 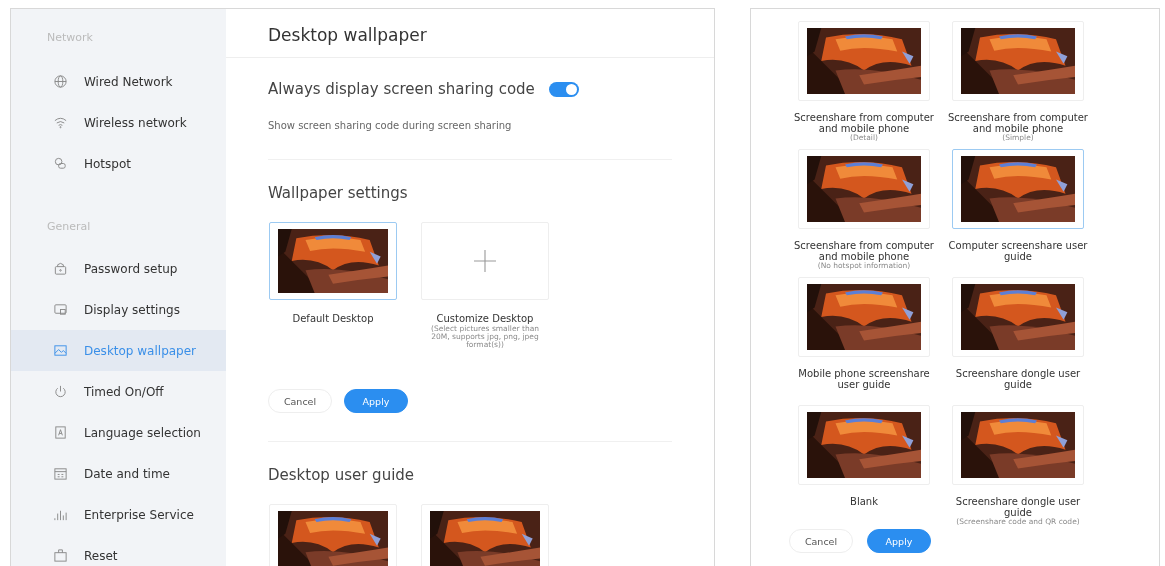 What do you see at coordinates (60, 309) in the screenshot?
I see `display-icon` at bounding box center [60, 309].